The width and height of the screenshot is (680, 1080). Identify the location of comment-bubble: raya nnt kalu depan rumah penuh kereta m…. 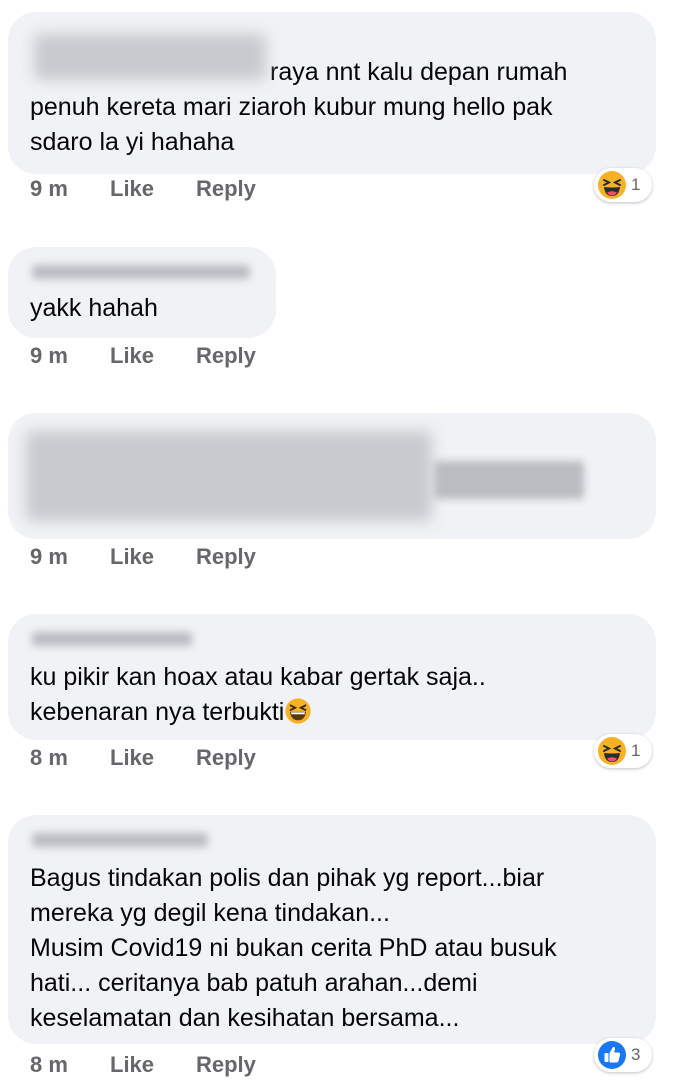
(332, 93).